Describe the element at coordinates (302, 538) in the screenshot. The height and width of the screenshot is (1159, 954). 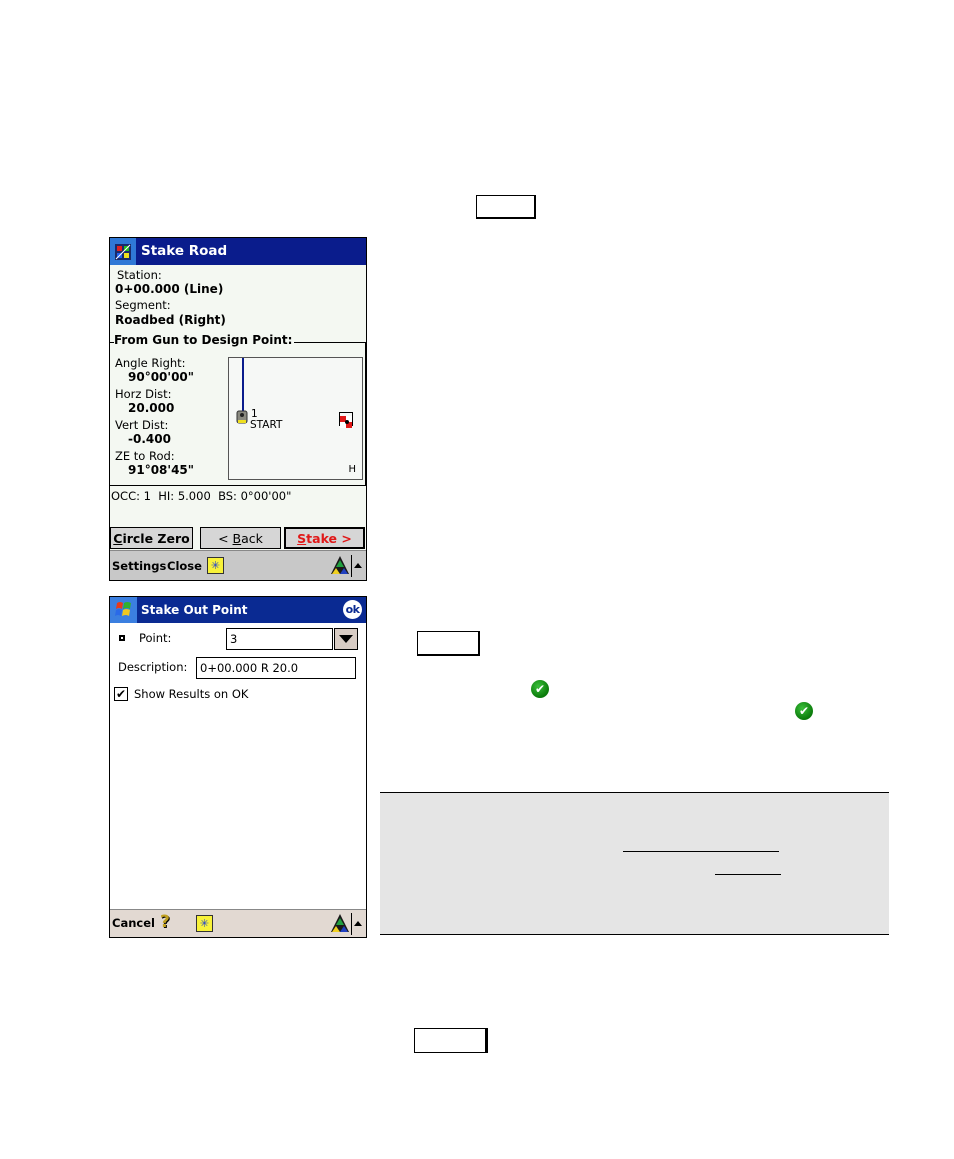
I see `mnemonic: S` at that location.